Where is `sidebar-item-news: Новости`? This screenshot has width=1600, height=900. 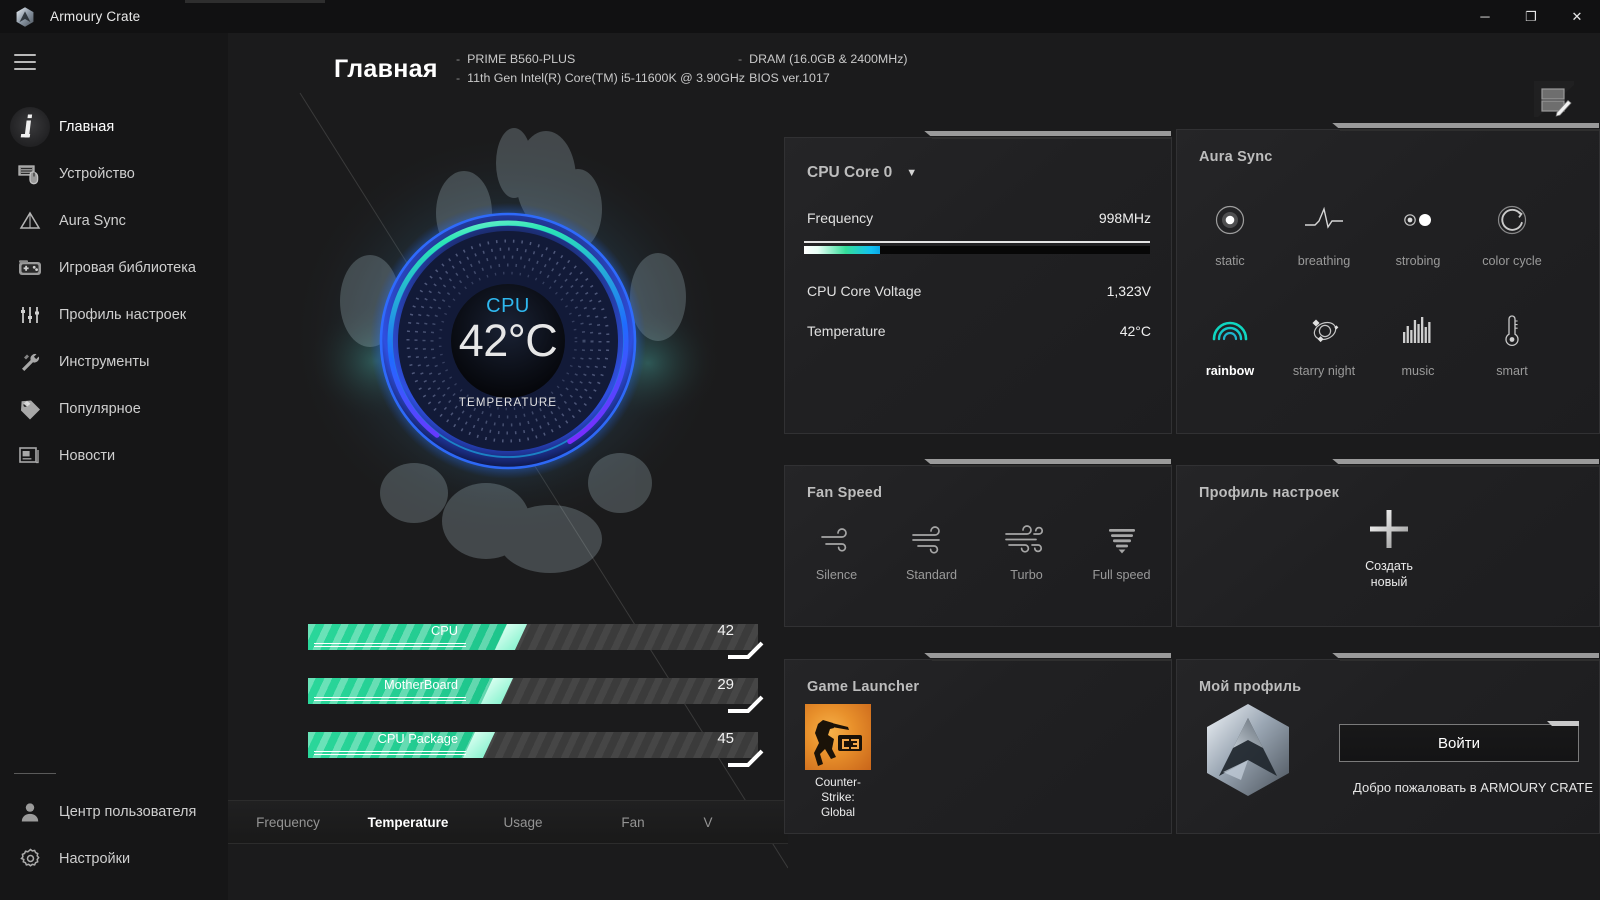 sidebar-item-news: Новости is located at coordinates (114, 455).